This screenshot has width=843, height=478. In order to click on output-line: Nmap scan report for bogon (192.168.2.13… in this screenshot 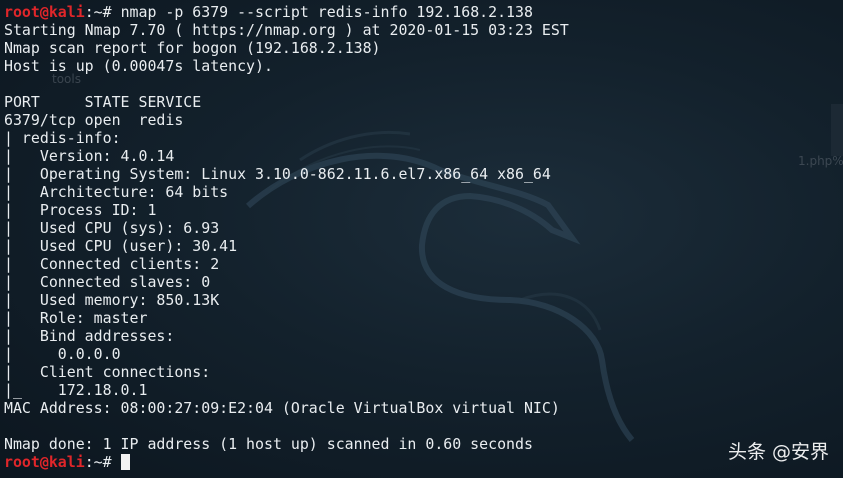, I will do `click(286, 48)`.